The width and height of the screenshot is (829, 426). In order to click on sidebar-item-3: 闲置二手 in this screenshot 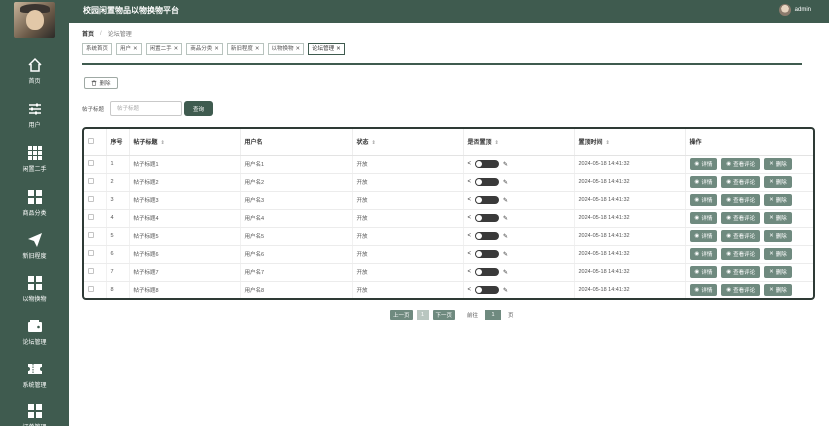, I will do `click(34, 165)`.